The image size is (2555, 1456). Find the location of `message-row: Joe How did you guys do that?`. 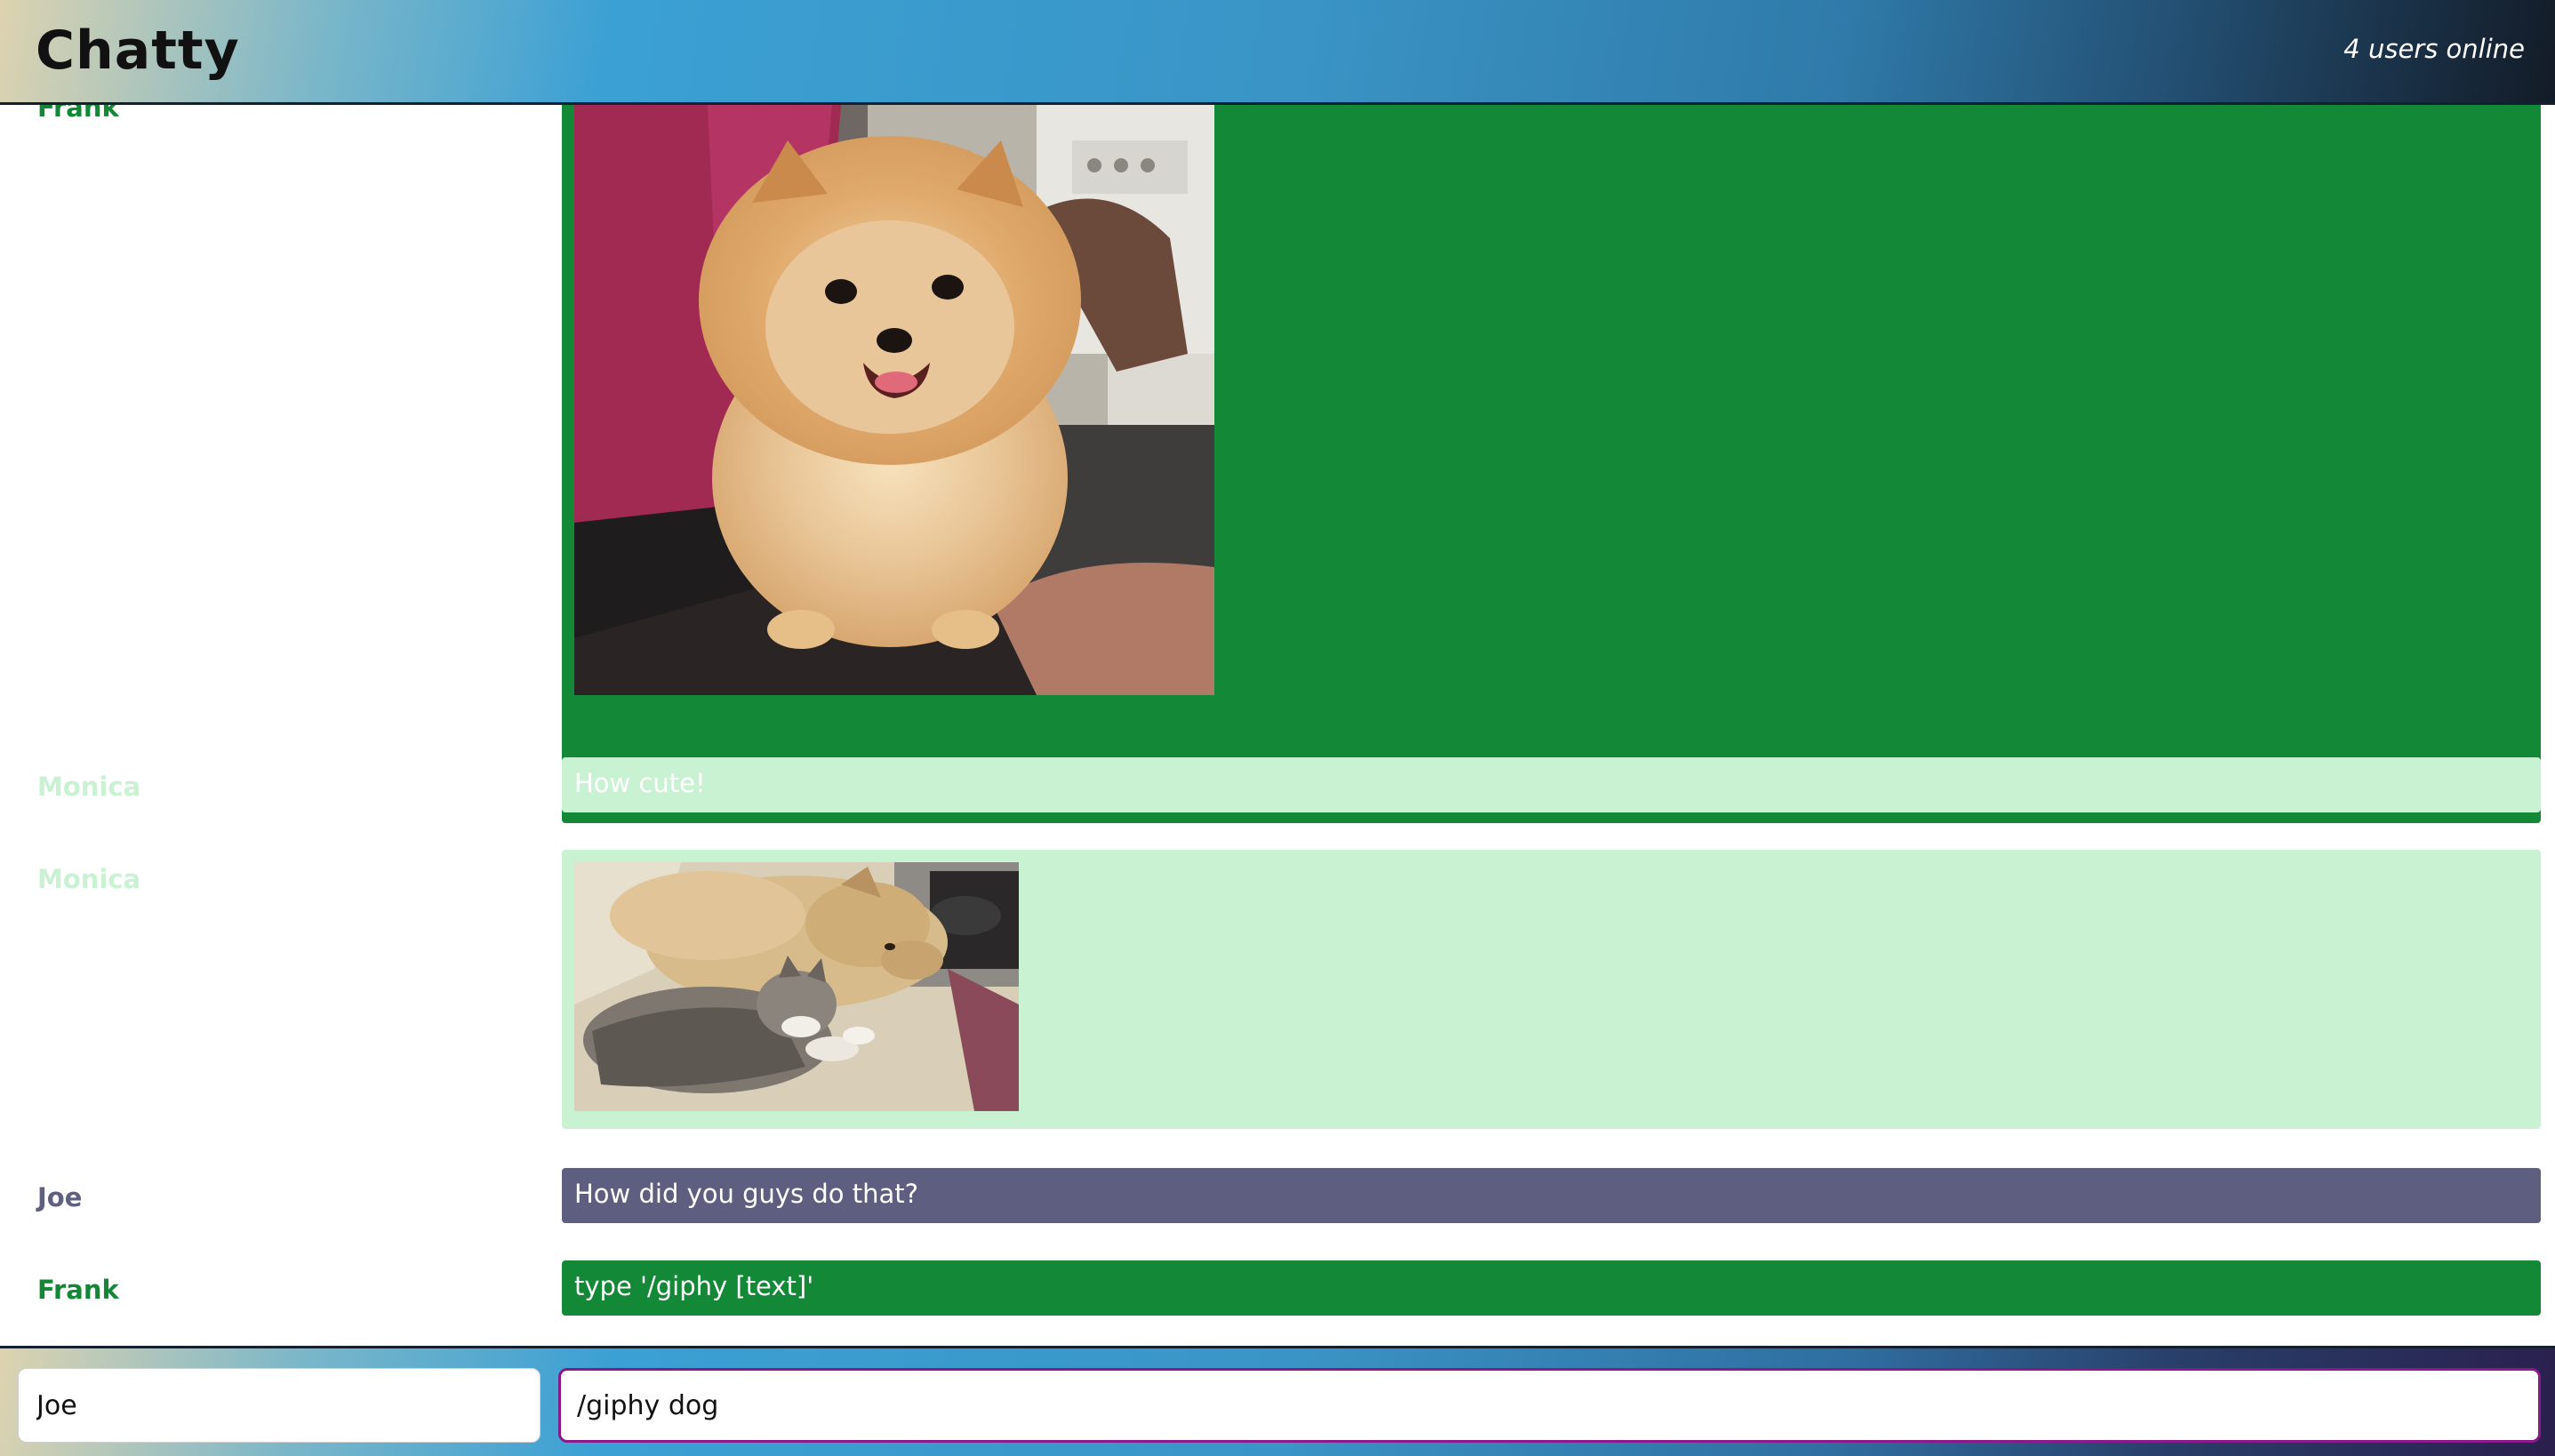

message-row: Joe How did you guys do that? is located at coordinates (1277, 1195).